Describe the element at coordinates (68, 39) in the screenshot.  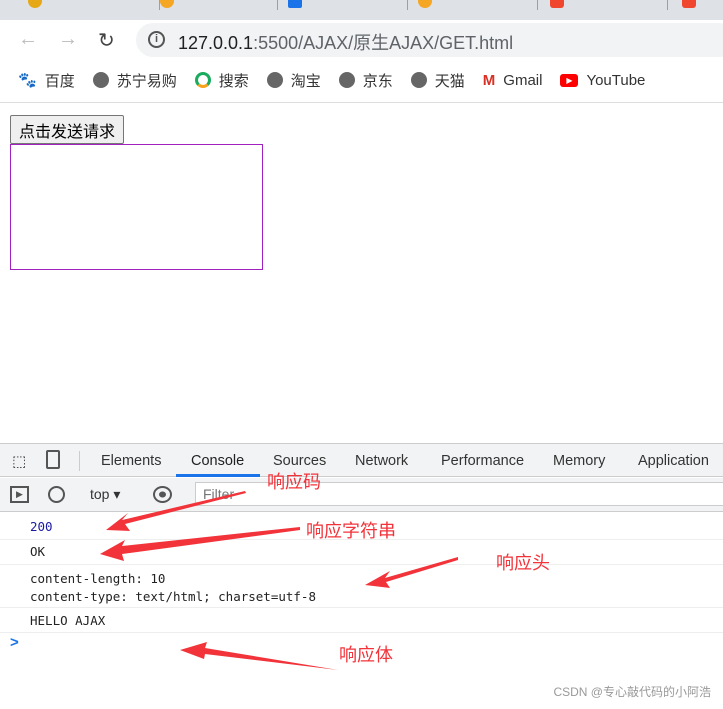
I see `forward-icon: →` at that location.